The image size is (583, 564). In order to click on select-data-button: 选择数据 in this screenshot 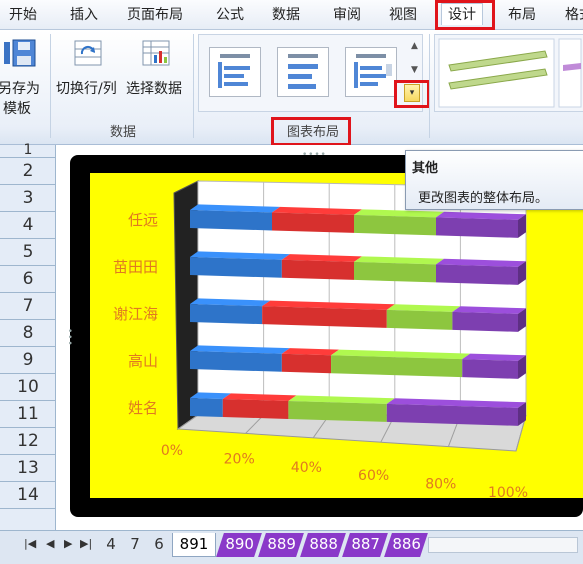, I will do `click(154, 88)`.